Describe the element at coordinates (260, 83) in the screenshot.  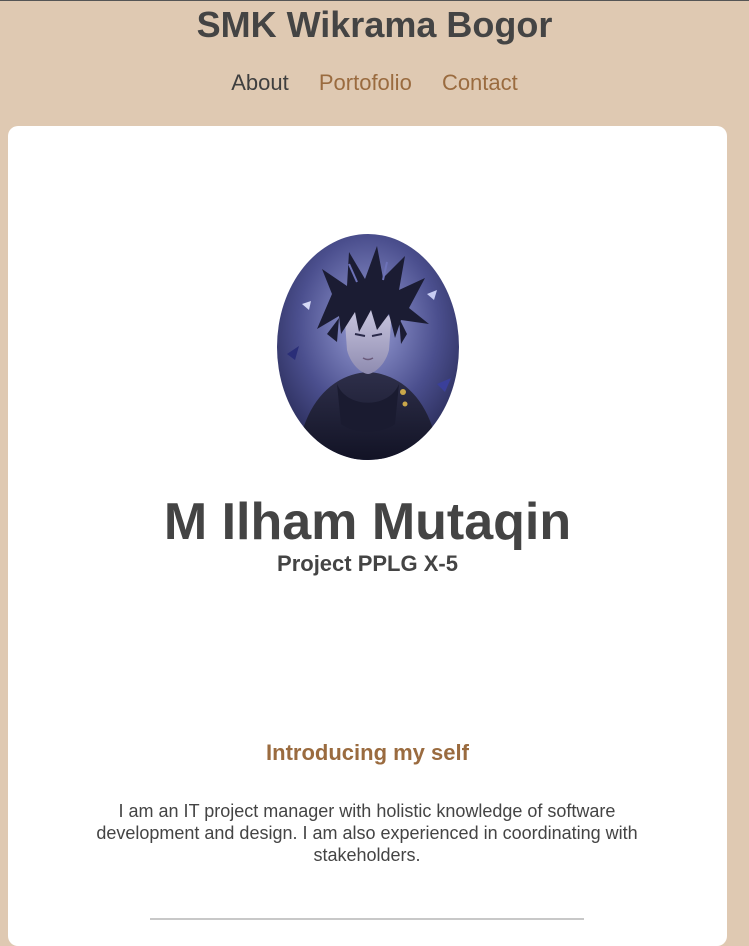
I see `nav-link-about: About` at that location.